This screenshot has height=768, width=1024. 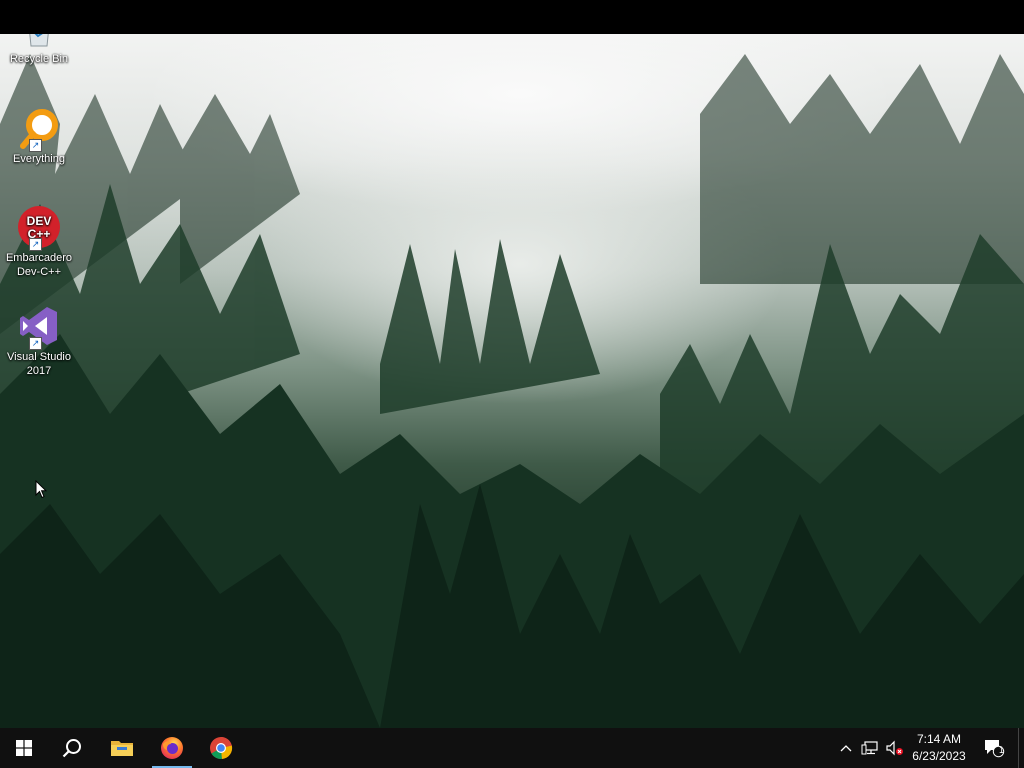 I want to click on action-center-button: 1, so click(x=994, y=748).